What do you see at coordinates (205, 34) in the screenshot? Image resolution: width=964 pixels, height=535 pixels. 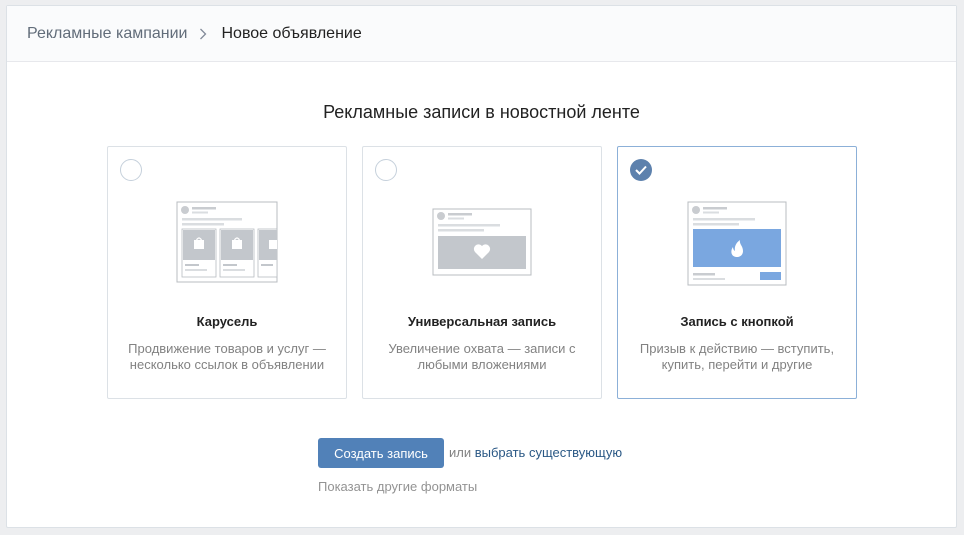 I see `chevron-right-icon` at bounding box center [205, 34].